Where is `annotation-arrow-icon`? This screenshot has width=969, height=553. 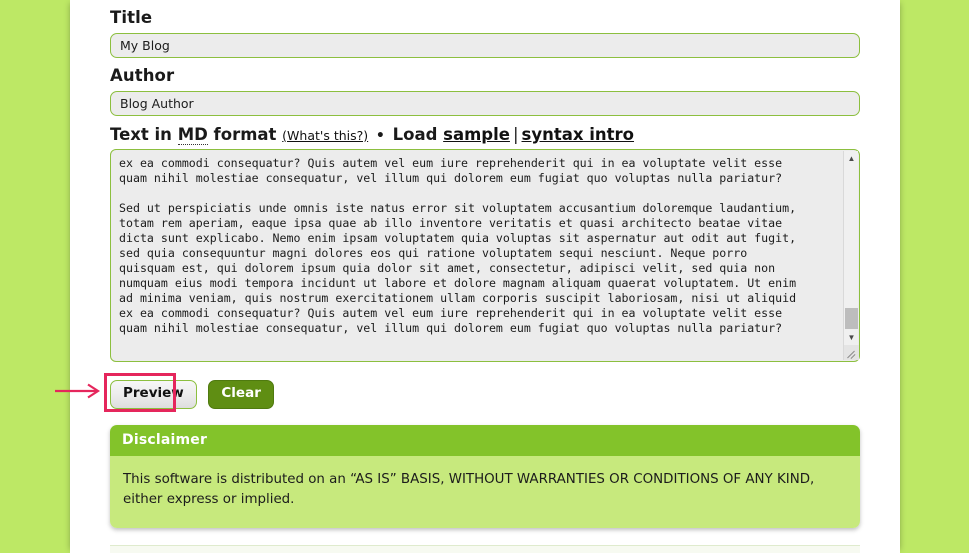
annotation-arrow-icon is located at coordinates (78, 391).